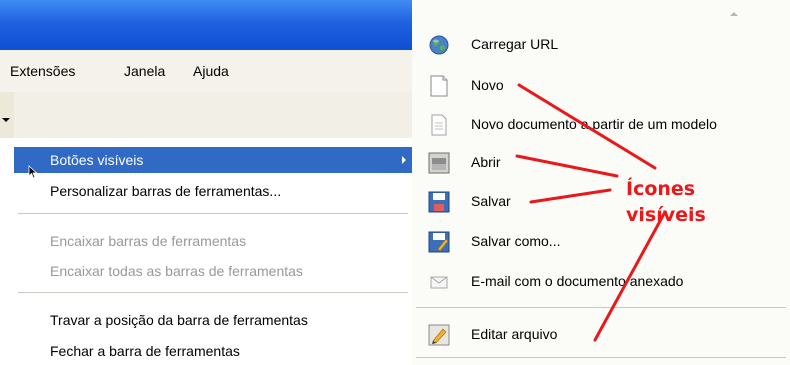 The width and height of the screenshot is (790, 365). I want to click on menu-ajuda: Ajuda, so click(211, 71).